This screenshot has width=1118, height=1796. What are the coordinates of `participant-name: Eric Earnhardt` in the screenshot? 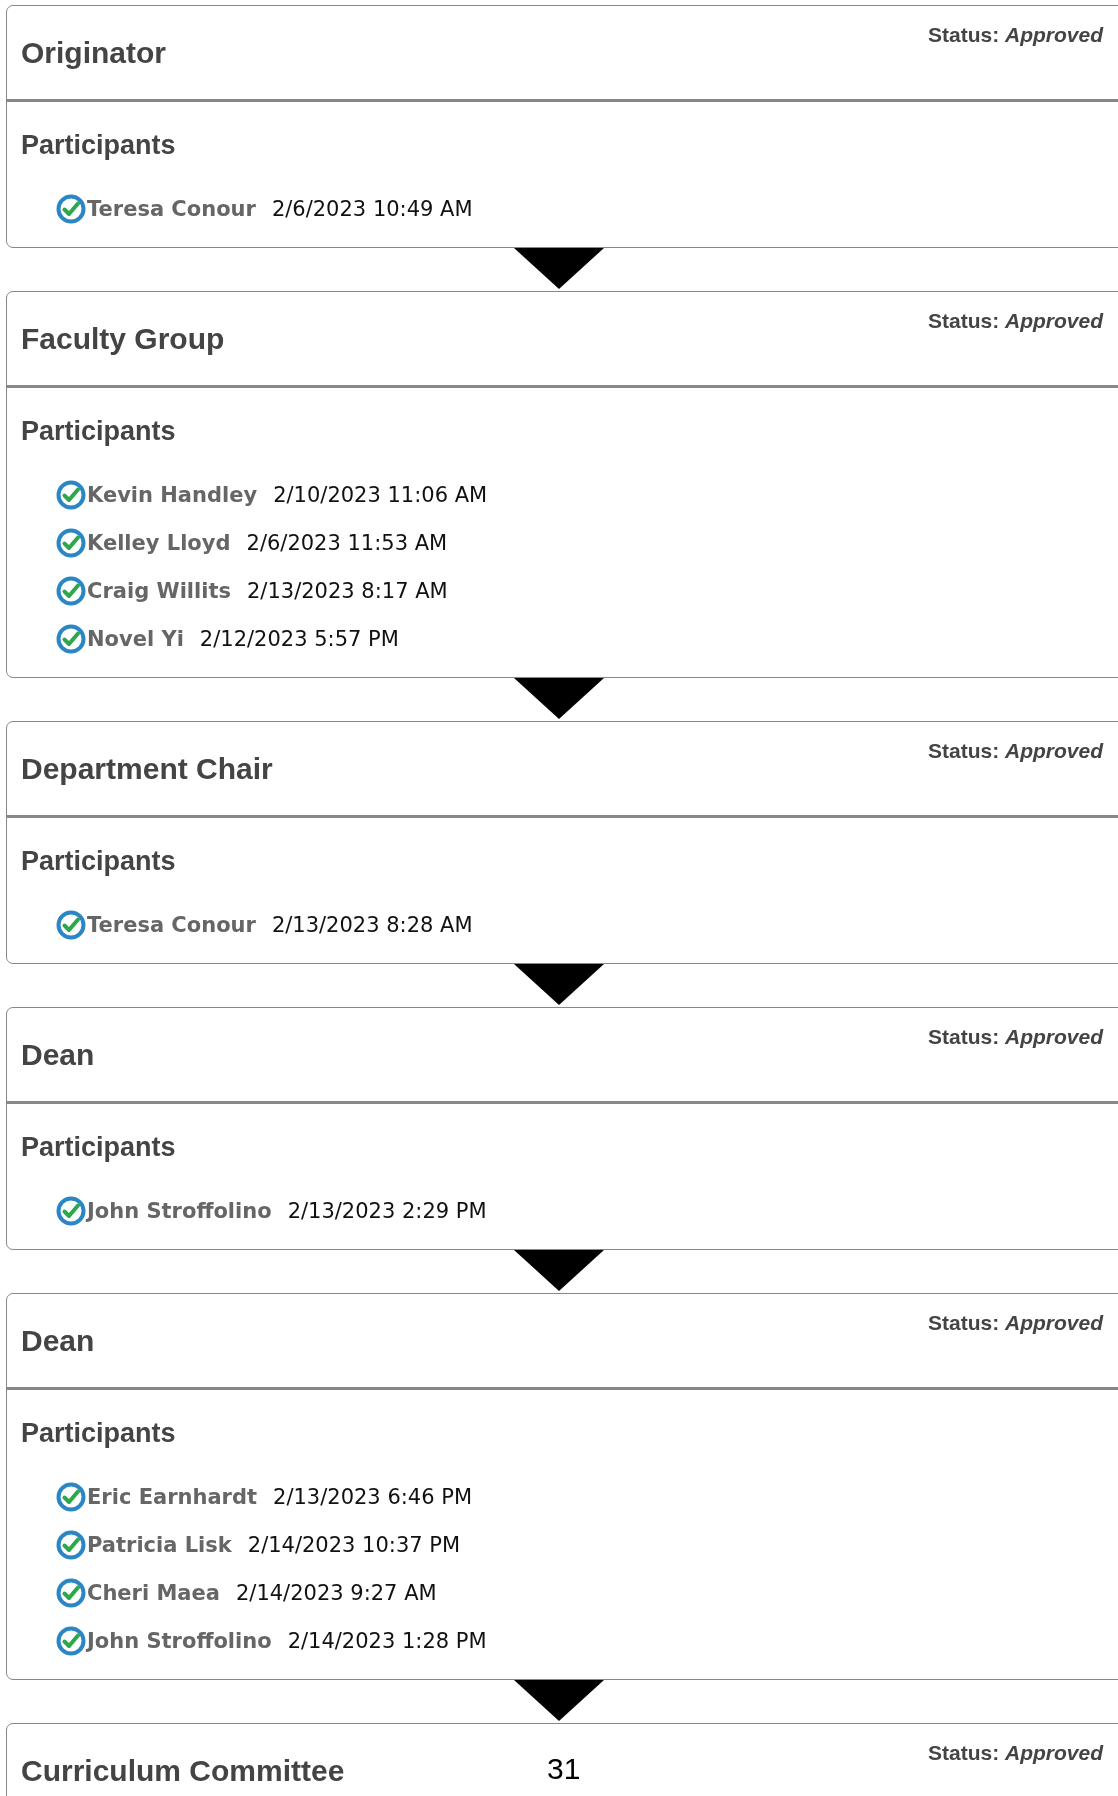 It's located at (172, 1497).